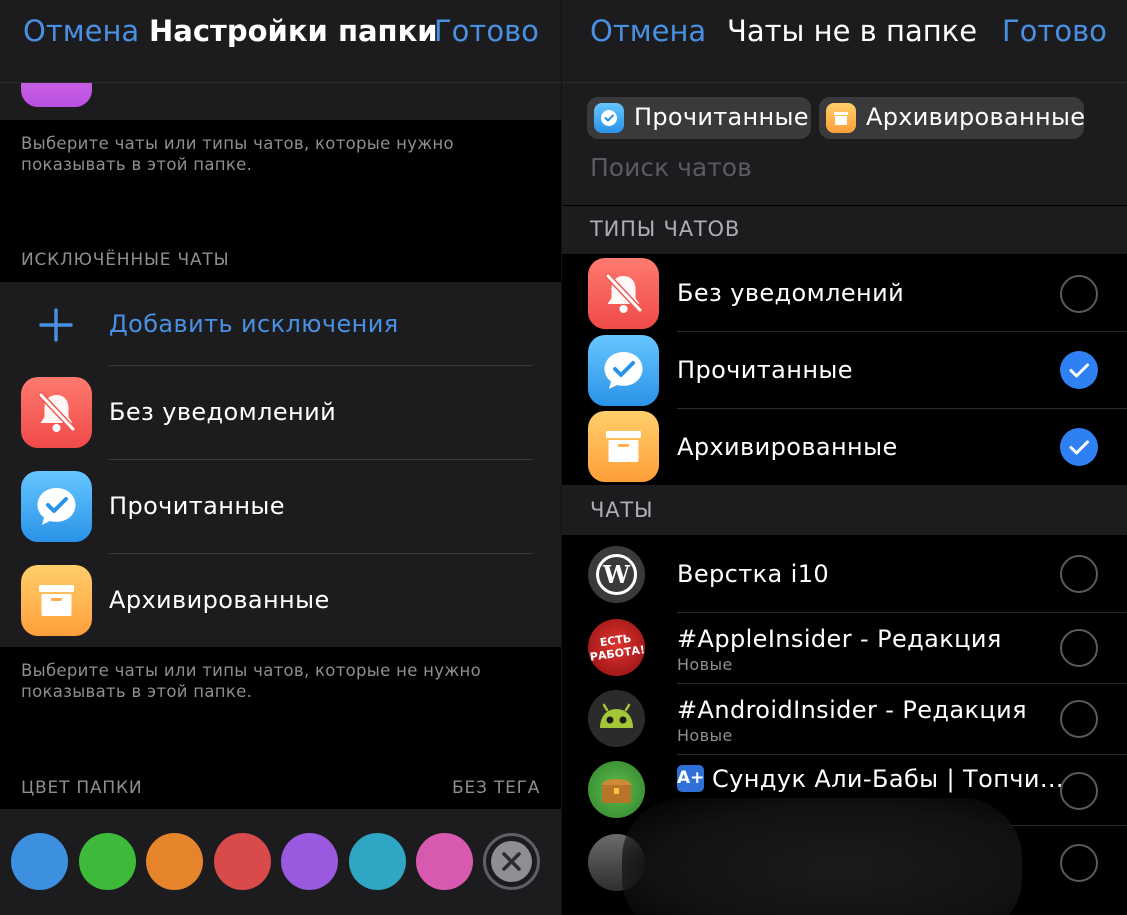  What do you see at coordinates (765, 370) in the screenshot?
I see `type-label: Прочитанные` at bounding box center [765, 370].